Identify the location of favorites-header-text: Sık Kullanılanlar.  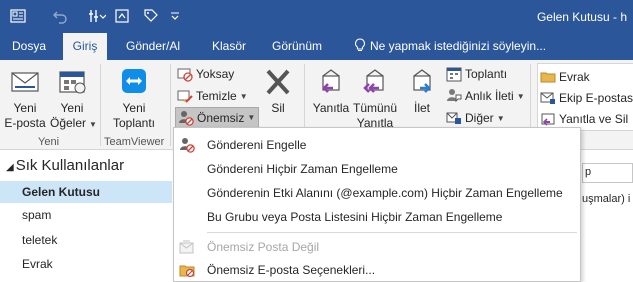
(70, 165).